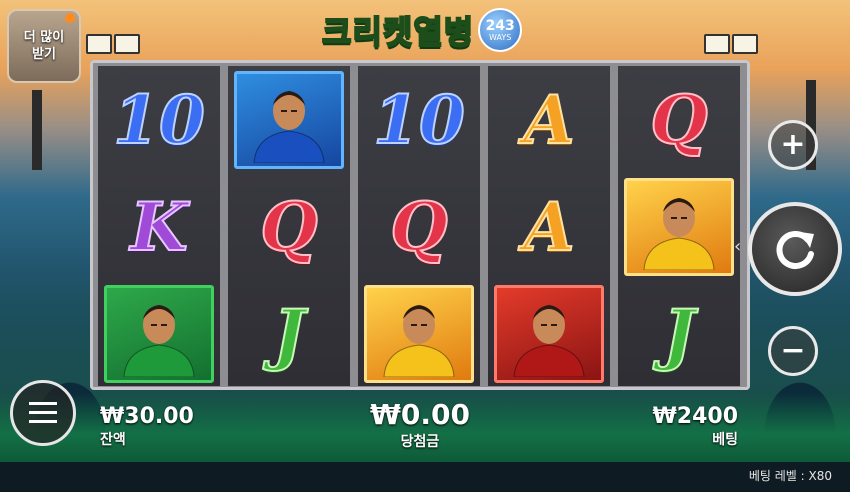  What do you see at coordinates (695, 416) in the screenshot?
I see `bet-value: ₩2400` at bounding box center [695, 416].